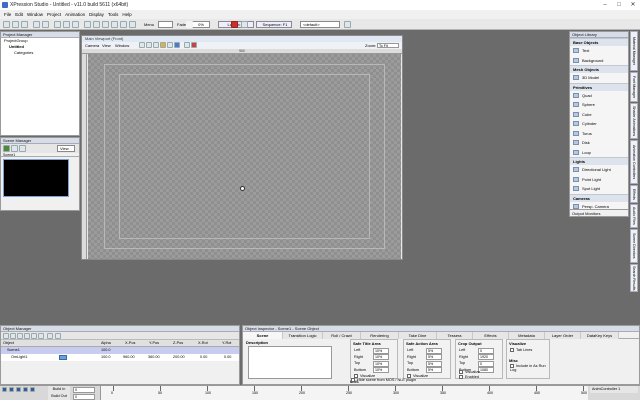 Image resolution: width=640 pixels, height=400 pixels. Describe the element at coordinates (347, 24) in the screenshot. I see `preset-icon` at that location.